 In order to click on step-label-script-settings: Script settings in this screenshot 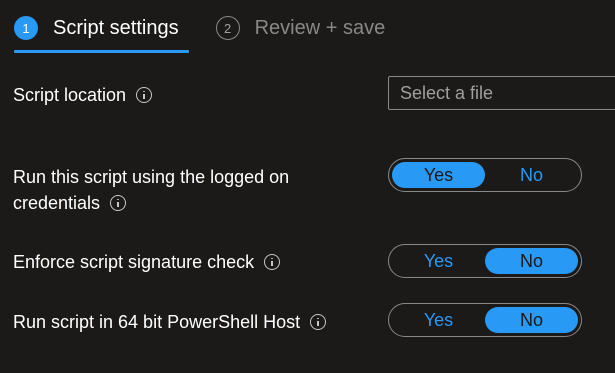, I will do `click(116, 27)`.